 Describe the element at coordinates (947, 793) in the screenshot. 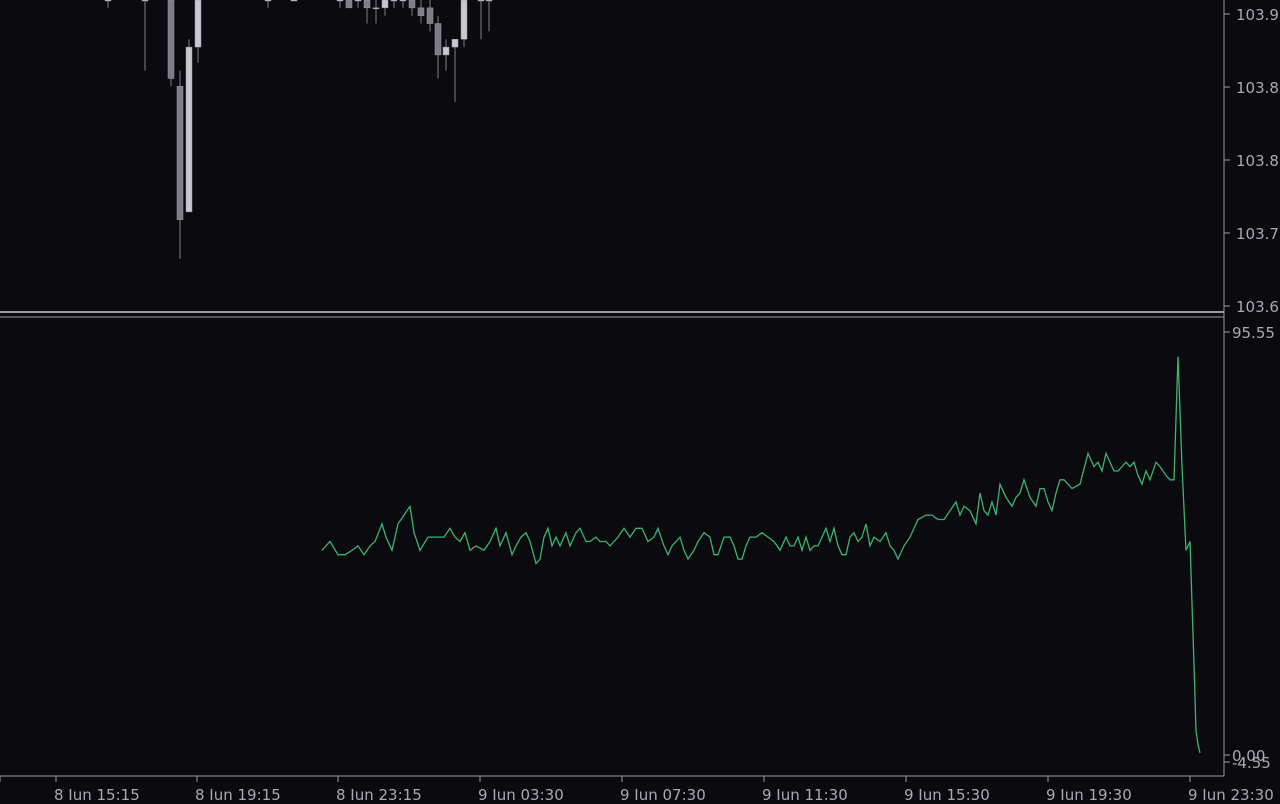

I see `time-tick-label: 9 Jun 15:30` at that location.